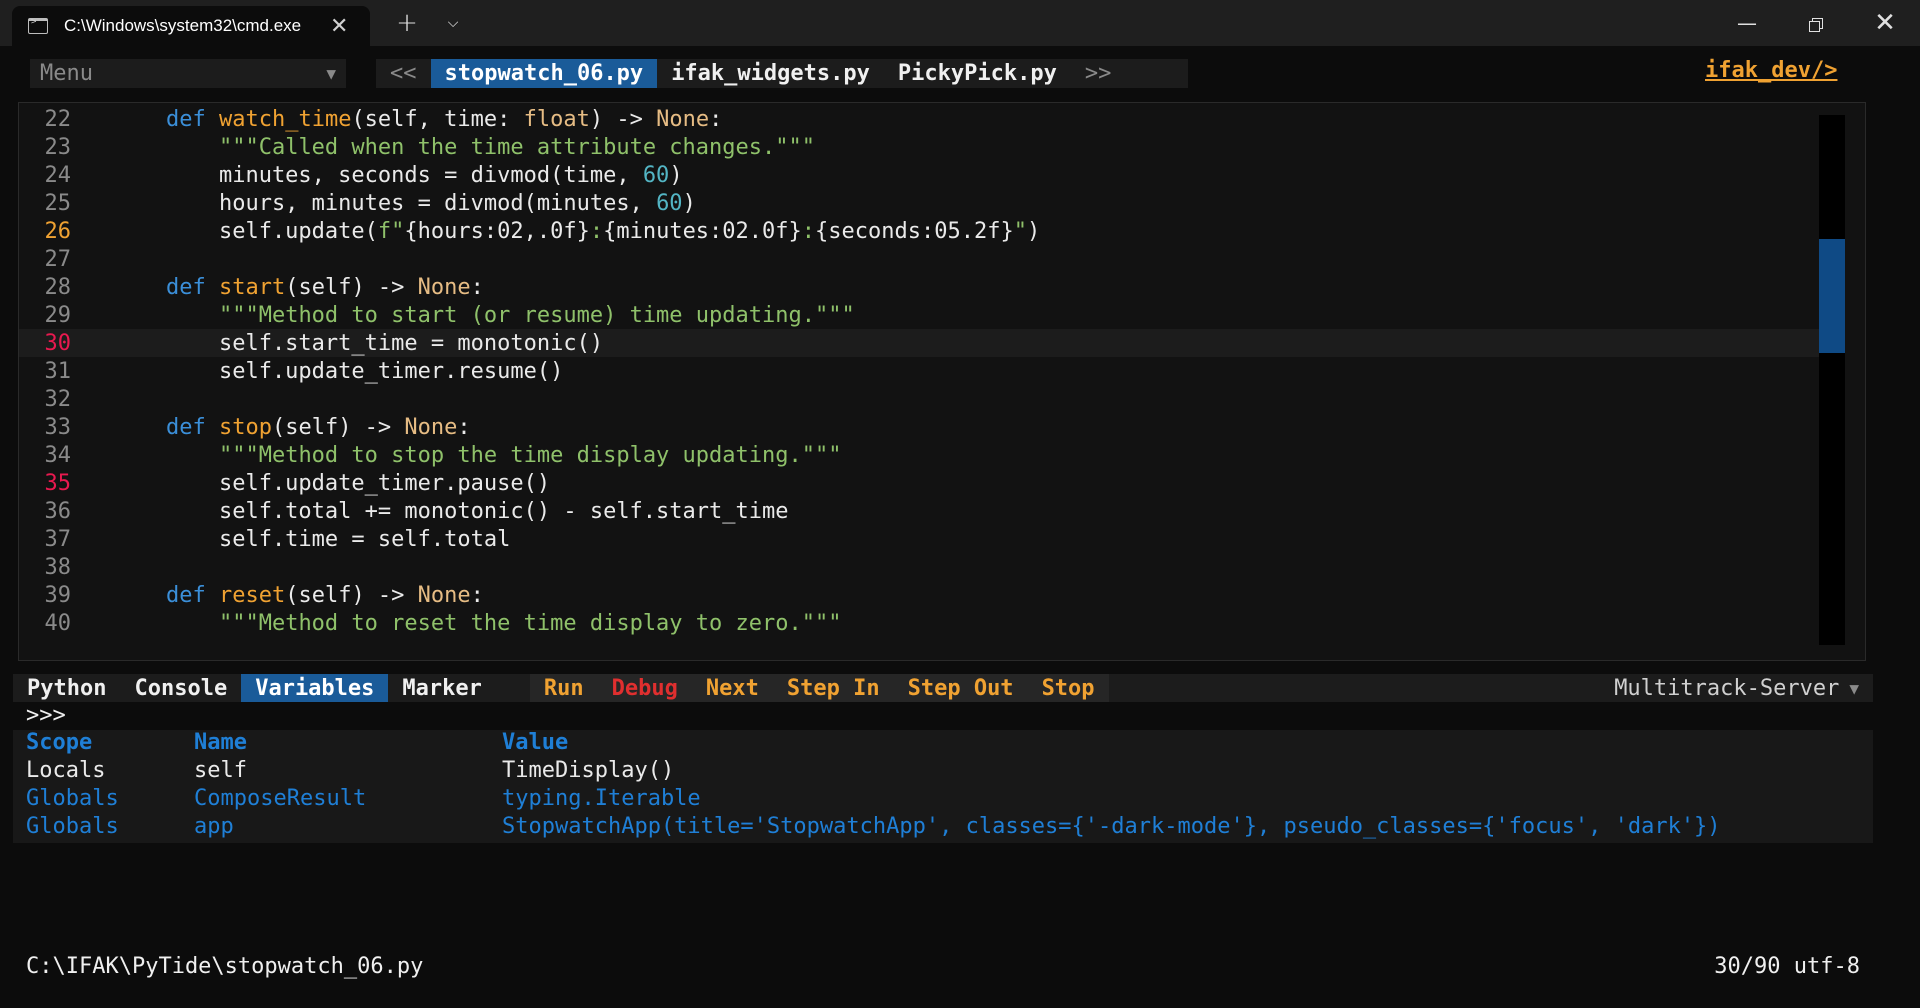  What do you see at coordinates (403, 73) in the screenshot?
I see `prev-tab-button: <<` at bounding box center [403, 73].